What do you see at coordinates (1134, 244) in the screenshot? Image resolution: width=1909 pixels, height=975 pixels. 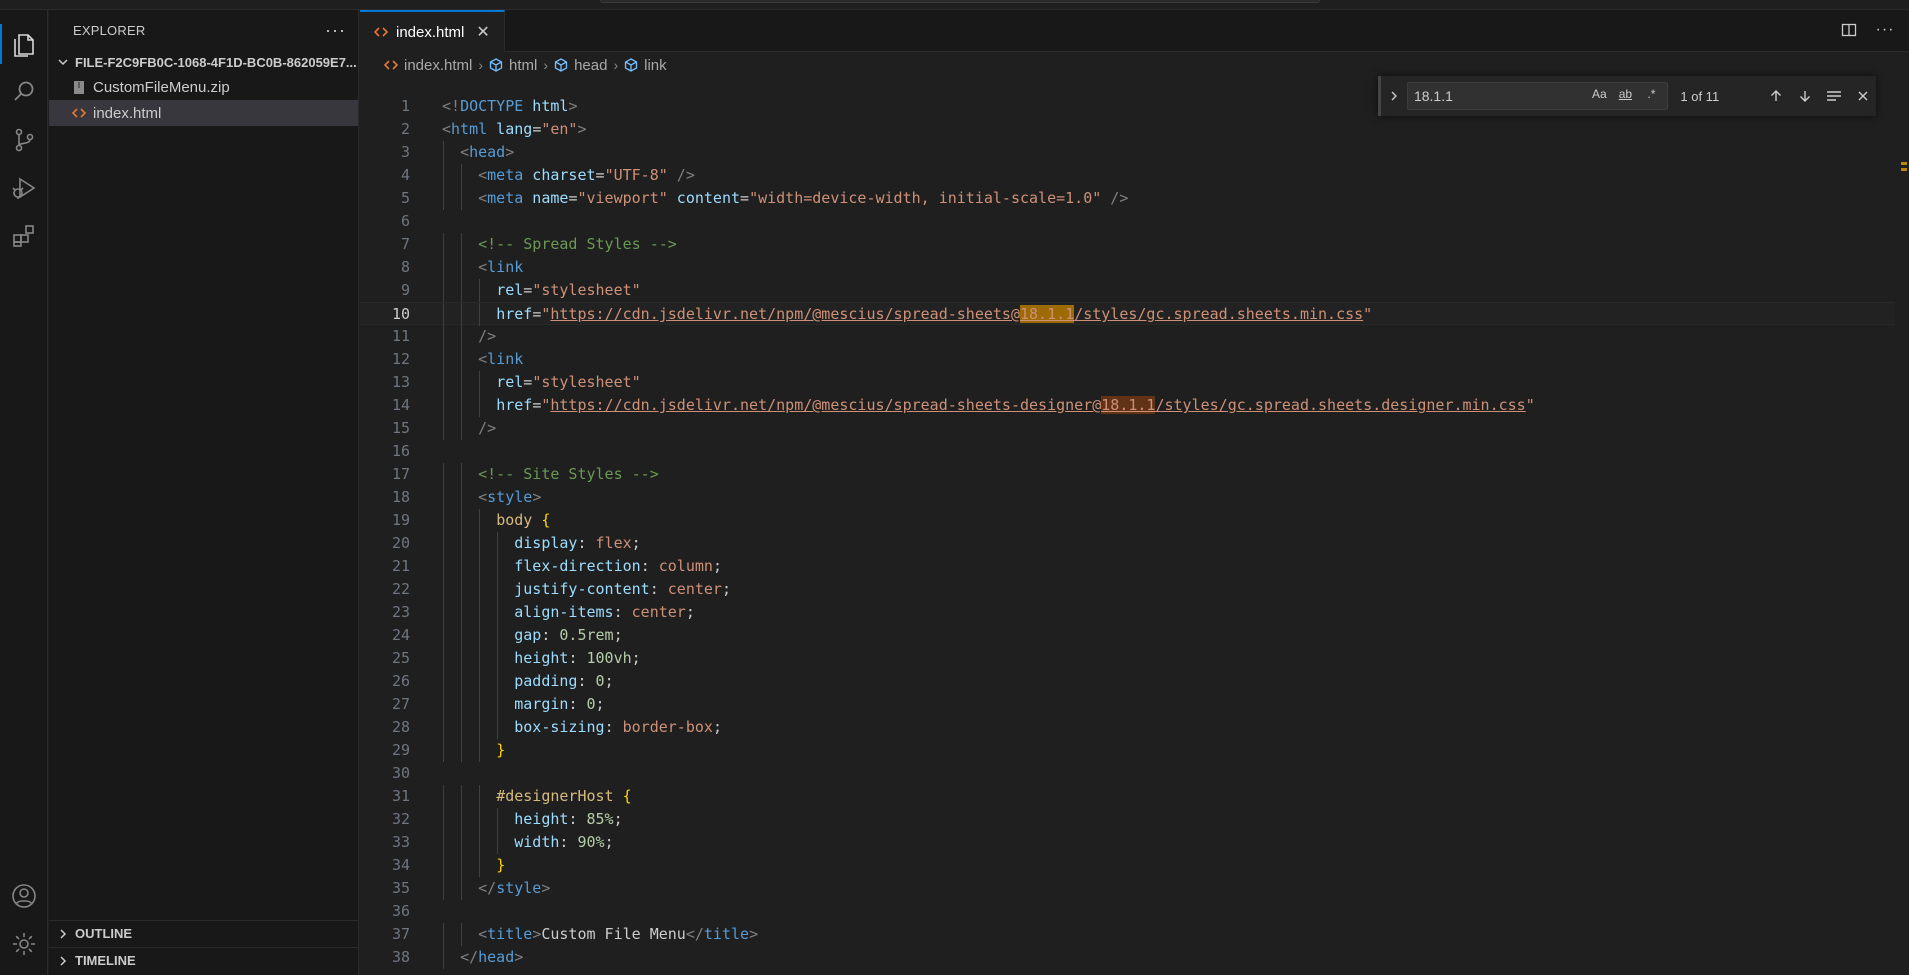 I see `code-line: 7 <!-- Spread Styles -->` at bounding box center [1134, 244].